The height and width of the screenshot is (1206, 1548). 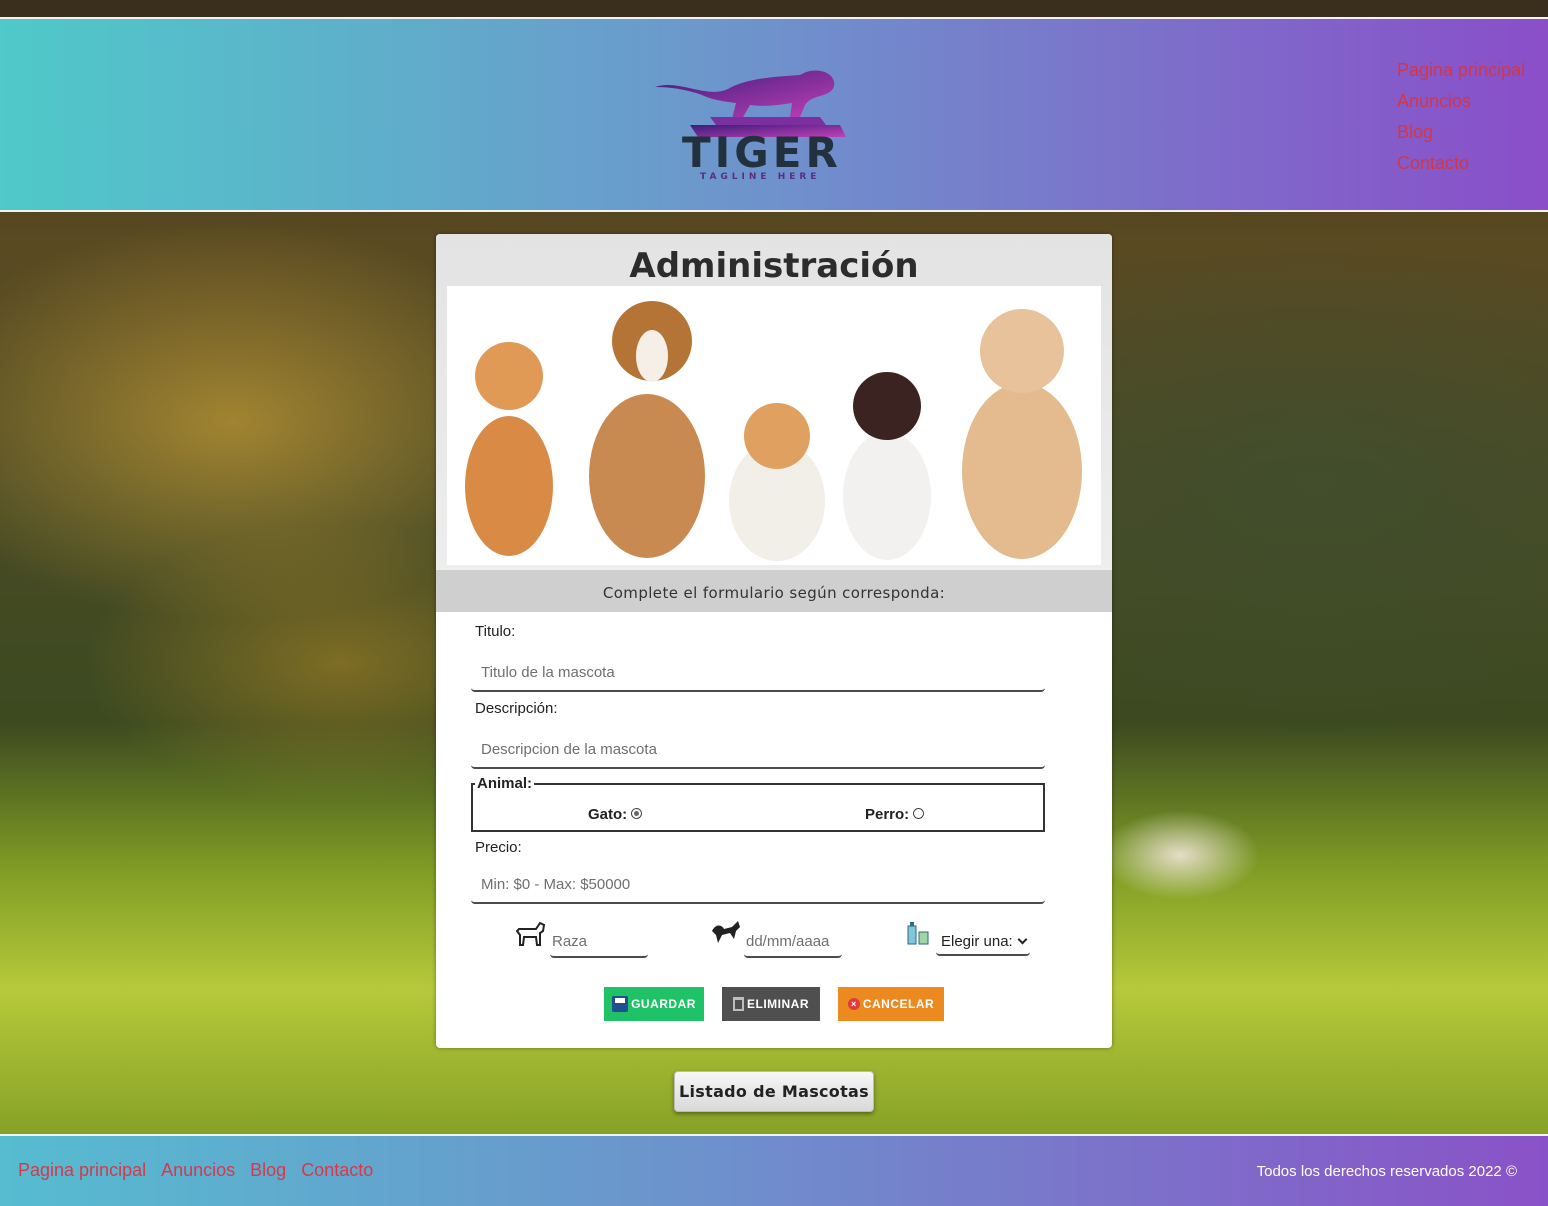 I want to click on header-nav: Pagina principal Anuncios Blog Contacto, so click(x=1461, y=122).